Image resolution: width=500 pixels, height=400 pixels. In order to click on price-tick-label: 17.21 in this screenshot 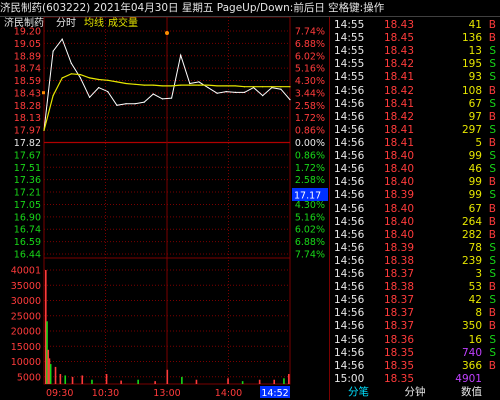, I will do `click(27, 193)`.